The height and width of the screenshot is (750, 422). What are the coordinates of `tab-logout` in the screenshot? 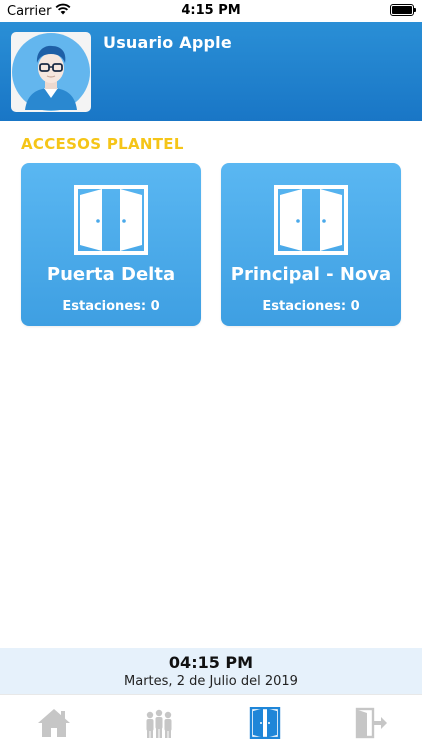 It's located at (371, 723).